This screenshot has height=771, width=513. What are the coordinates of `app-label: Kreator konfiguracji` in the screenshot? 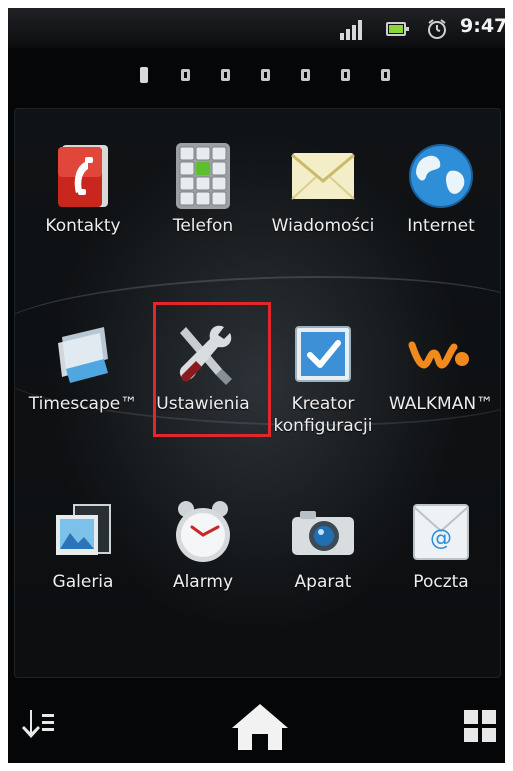 It's located at (323, 415).